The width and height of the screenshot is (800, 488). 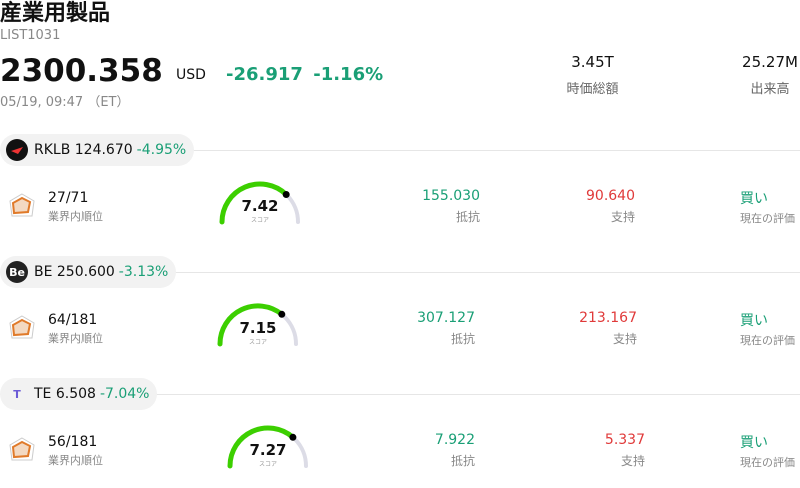 What do you see at coordinates (304, 74) in the screenshot?
I see `price-change: -26.917 -1.16%` at bounding box center [304, 74].